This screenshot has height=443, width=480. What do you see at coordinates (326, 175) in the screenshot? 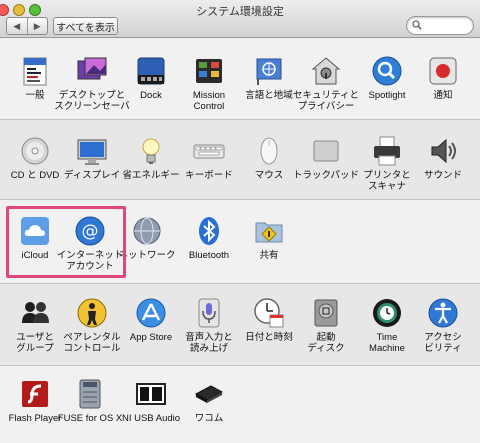
I see `pane-label: トラックパッド` at bounding box center [326, 175].